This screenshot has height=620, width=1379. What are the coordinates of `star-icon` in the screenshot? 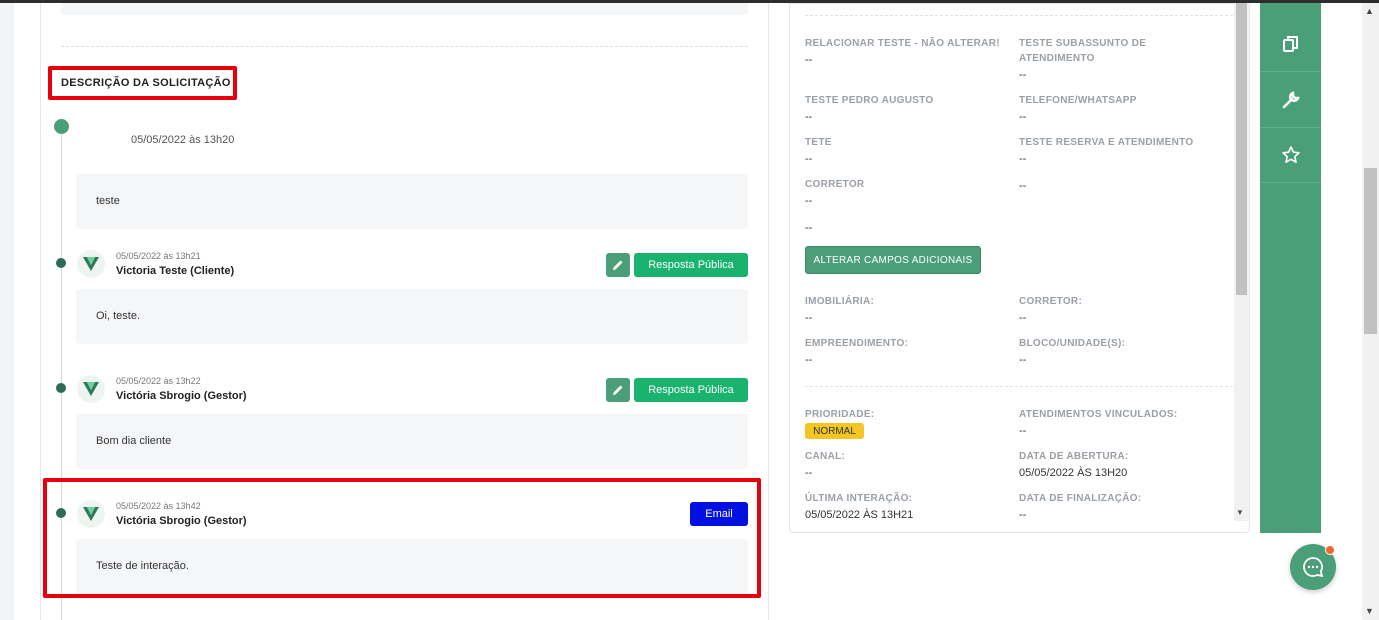 It's located at (1290, 154).